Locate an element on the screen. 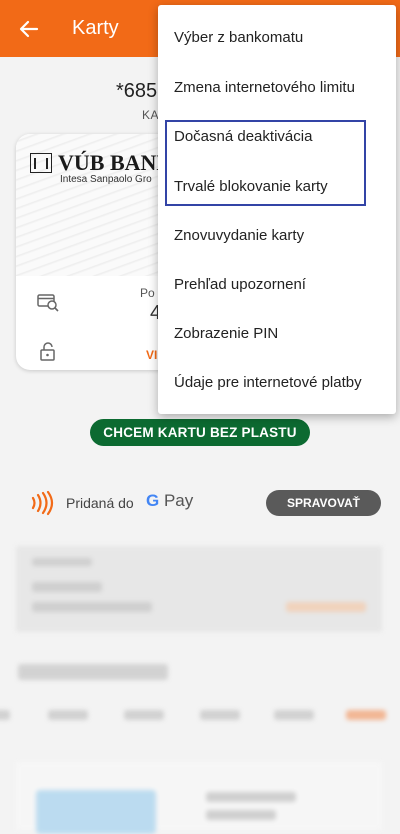 Image resolution: width=400 pixels, height=834 pixels. contactless-icon is located at coordinates (42, 503).